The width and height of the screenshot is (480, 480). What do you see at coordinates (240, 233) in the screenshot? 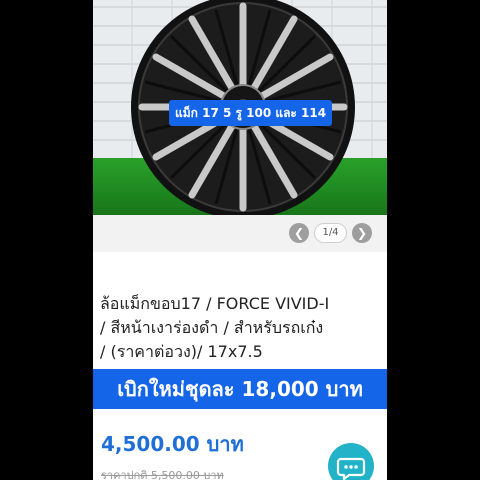
I see `image-pager: ❮ 1/4 ❯` at bounding box center [240, 233].